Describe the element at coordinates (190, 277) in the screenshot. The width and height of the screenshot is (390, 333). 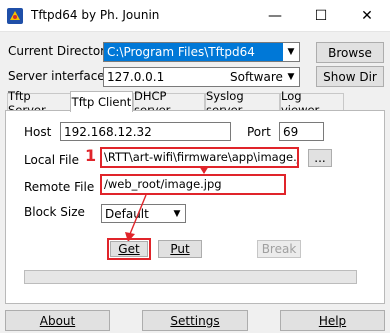
I see `transfer-progress-bar` at that location.